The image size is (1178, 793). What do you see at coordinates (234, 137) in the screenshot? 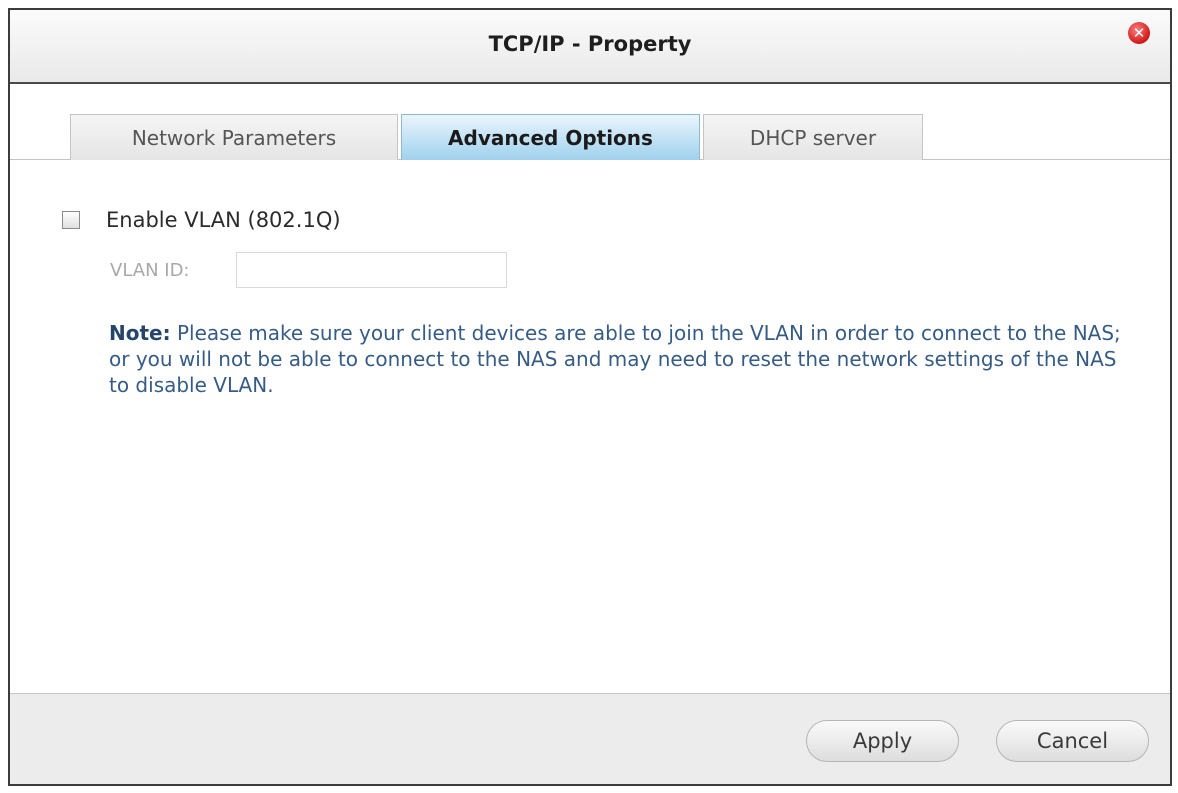
I see `tab-network-parameters: Network Parameters` at bounding box center [234, 137].